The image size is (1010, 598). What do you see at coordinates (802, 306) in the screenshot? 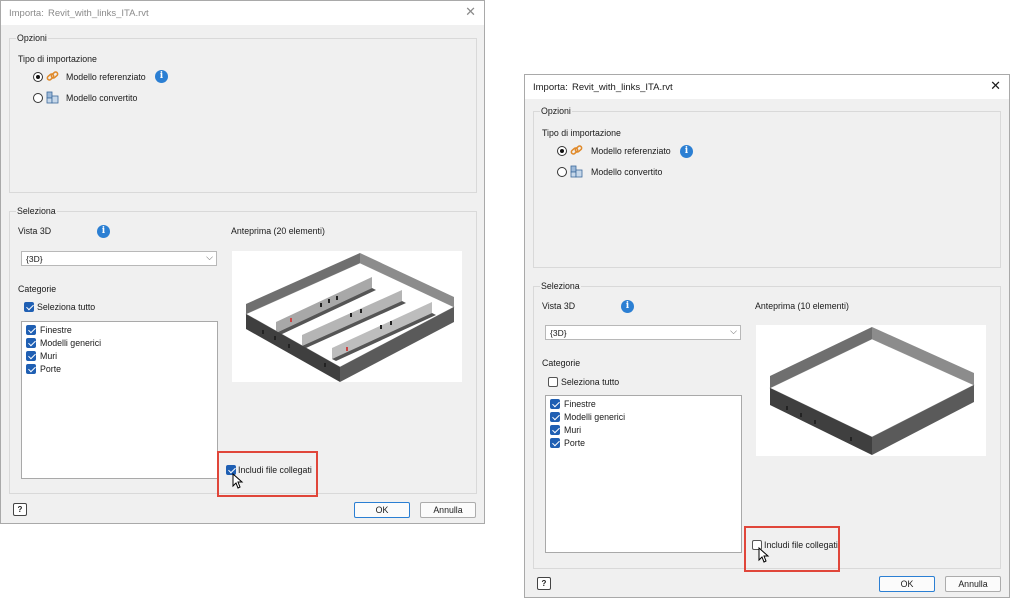
I see `preview-label: Anteprima (10 elementi)` at bounding box center [802, 306].